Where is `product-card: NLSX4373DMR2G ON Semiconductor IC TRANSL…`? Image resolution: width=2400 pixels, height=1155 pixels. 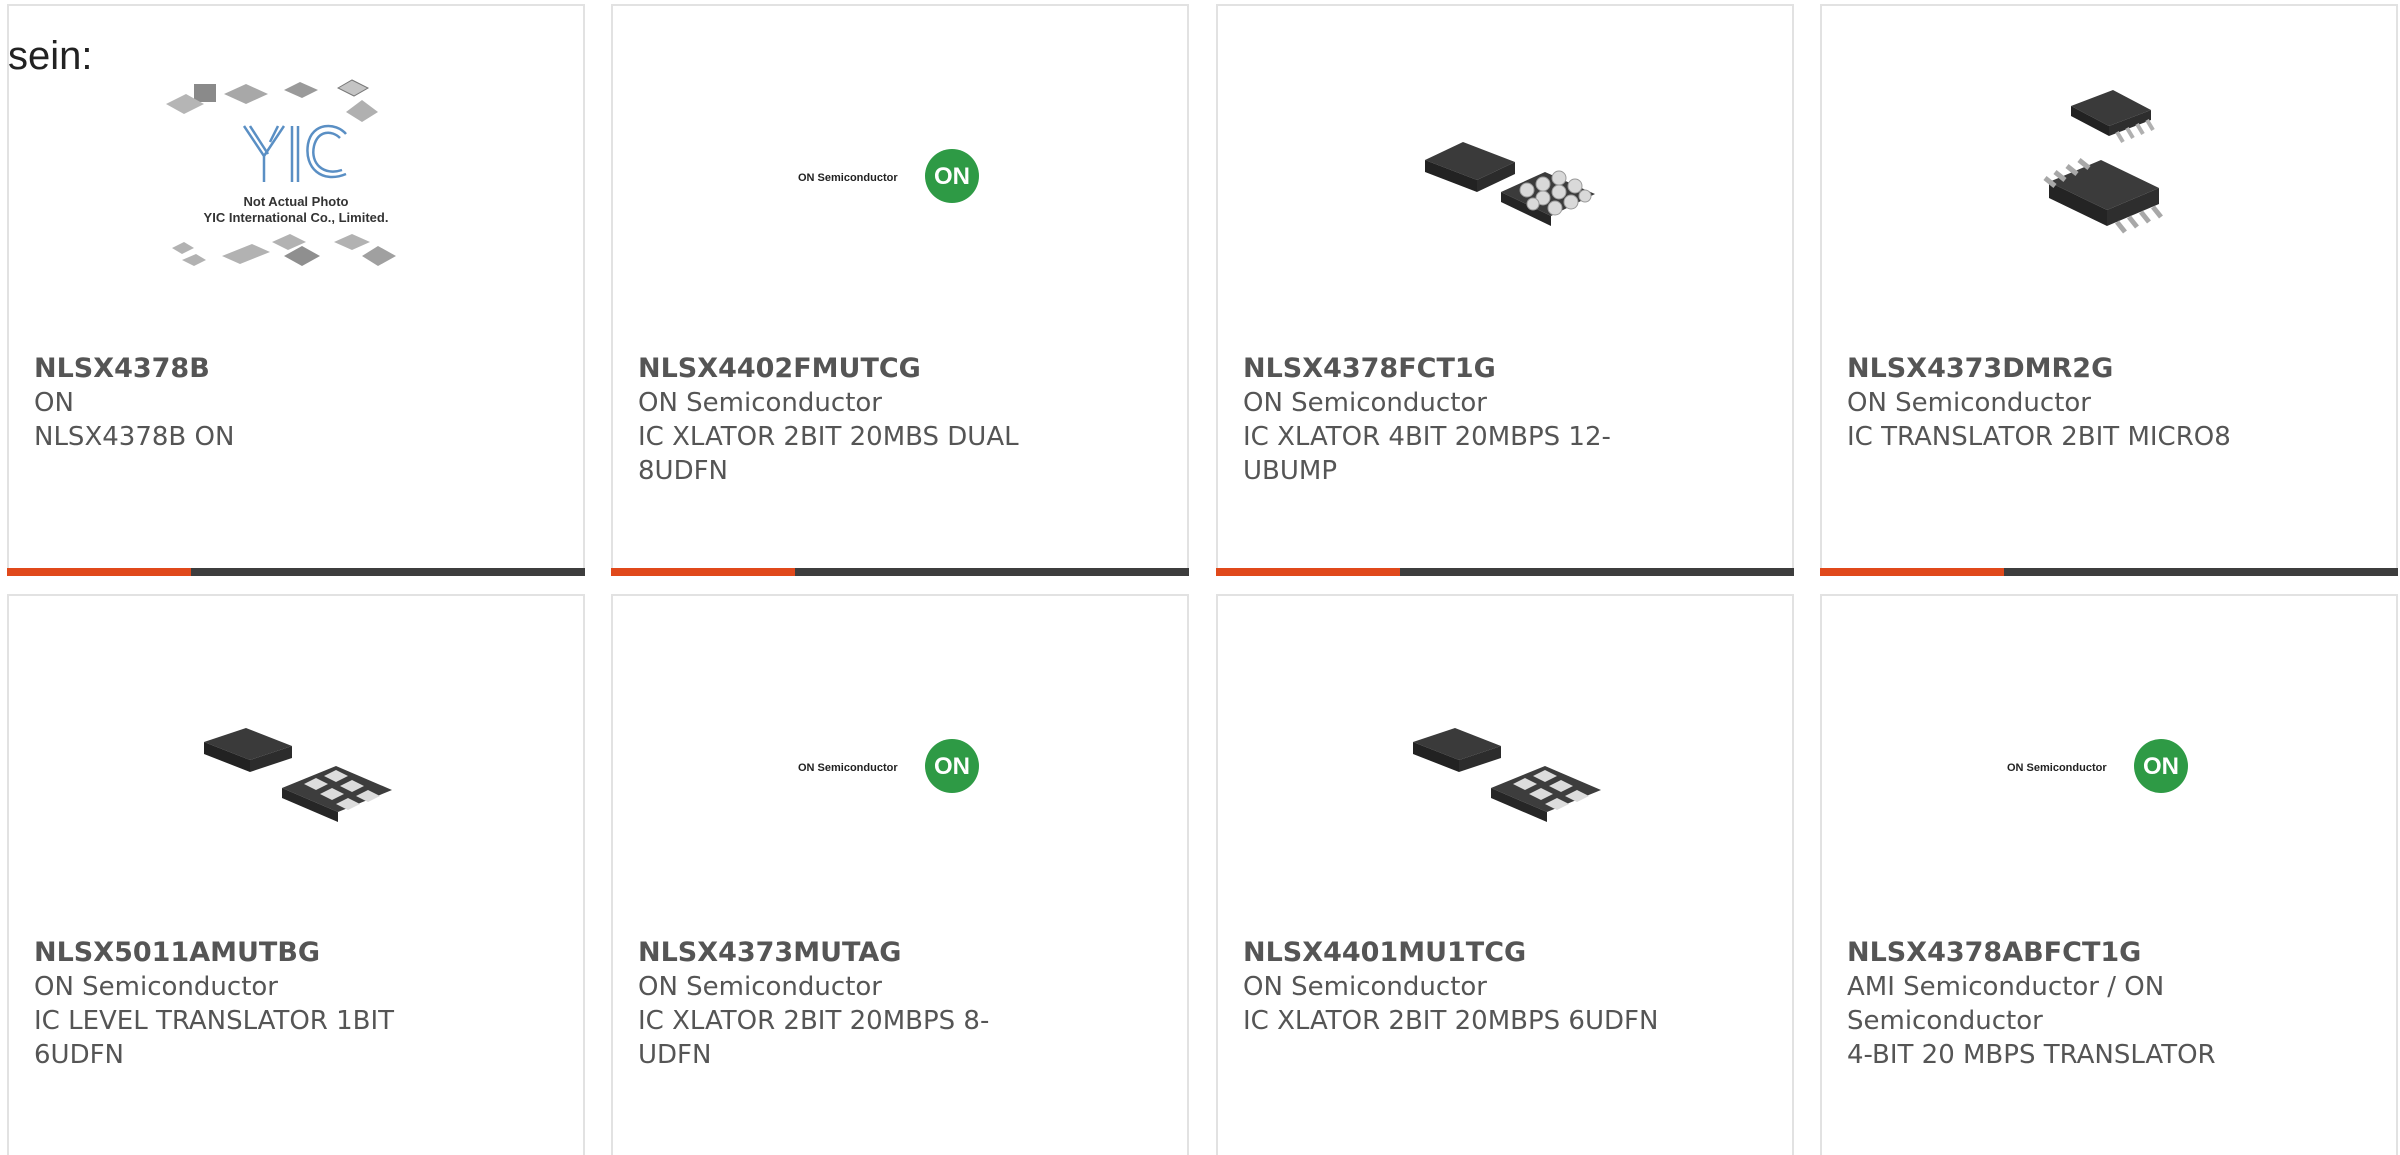 product-card: NLSX4373DMR2G ON Semiconductor IC TRANSL… is located at coordinates (2109, 290).